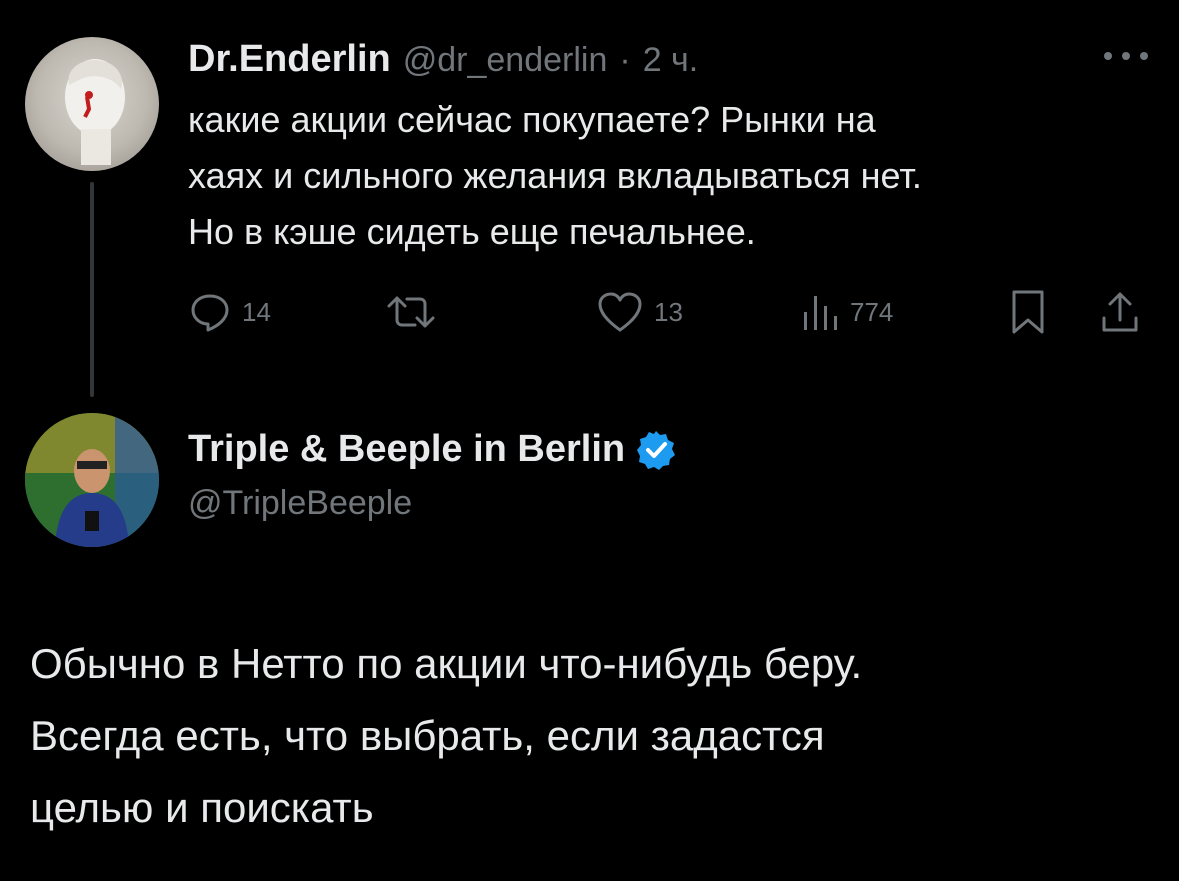  I want to click on like-icon, so click(620, 312).